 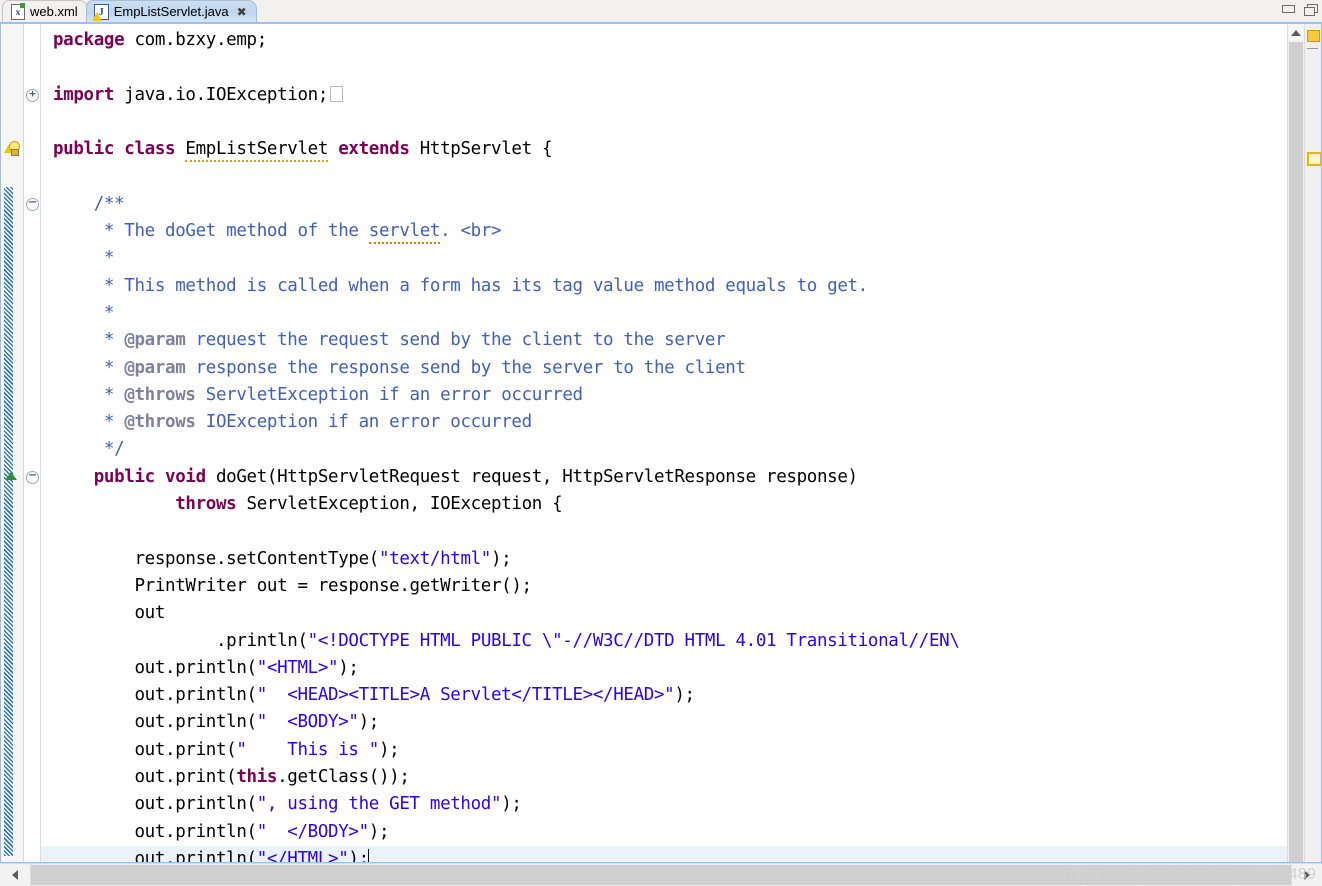 I want to click on code-token: */, so click(x=89, y=449).